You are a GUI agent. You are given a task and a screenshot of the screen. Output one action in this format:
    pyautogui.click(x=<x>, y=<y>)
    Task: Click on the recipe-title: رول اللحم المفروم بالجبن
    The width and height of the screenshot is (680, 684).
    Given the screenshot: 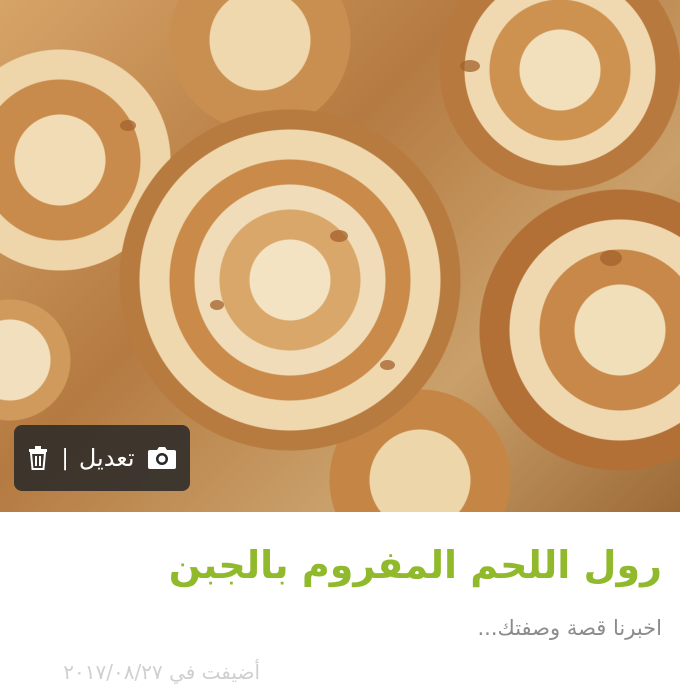 What is the action you would take?
    pyautogui.click(x=342, y=565)
    